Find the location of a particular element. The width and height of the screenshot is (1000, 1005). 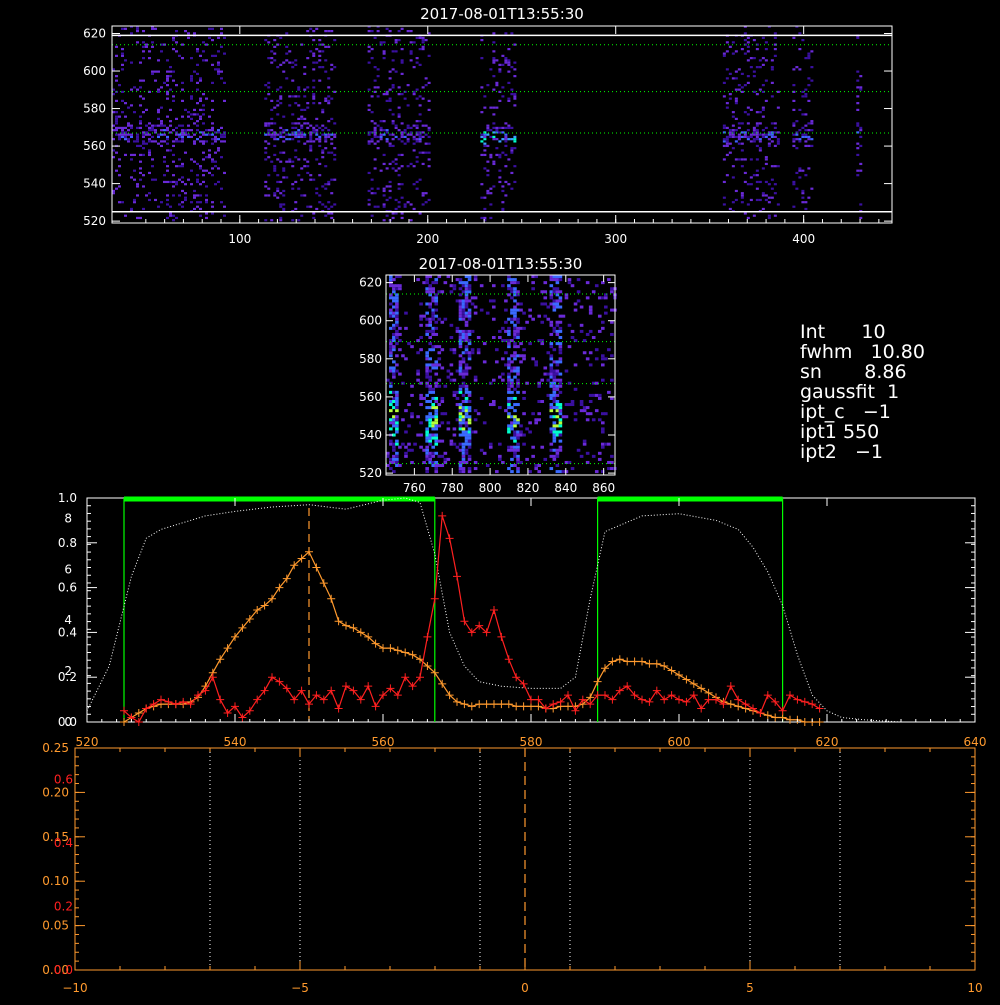

heatmap-1-ytick-label: 600 is located at coordinates (94, 71).